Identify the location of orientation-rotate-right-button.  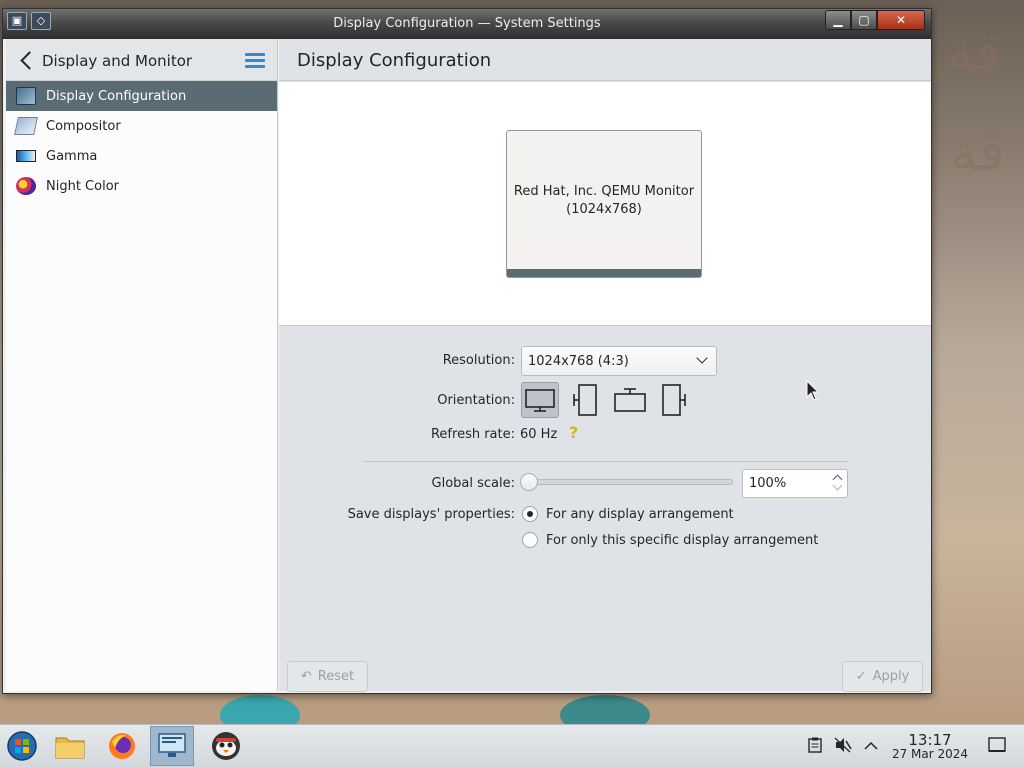
(674, 400).